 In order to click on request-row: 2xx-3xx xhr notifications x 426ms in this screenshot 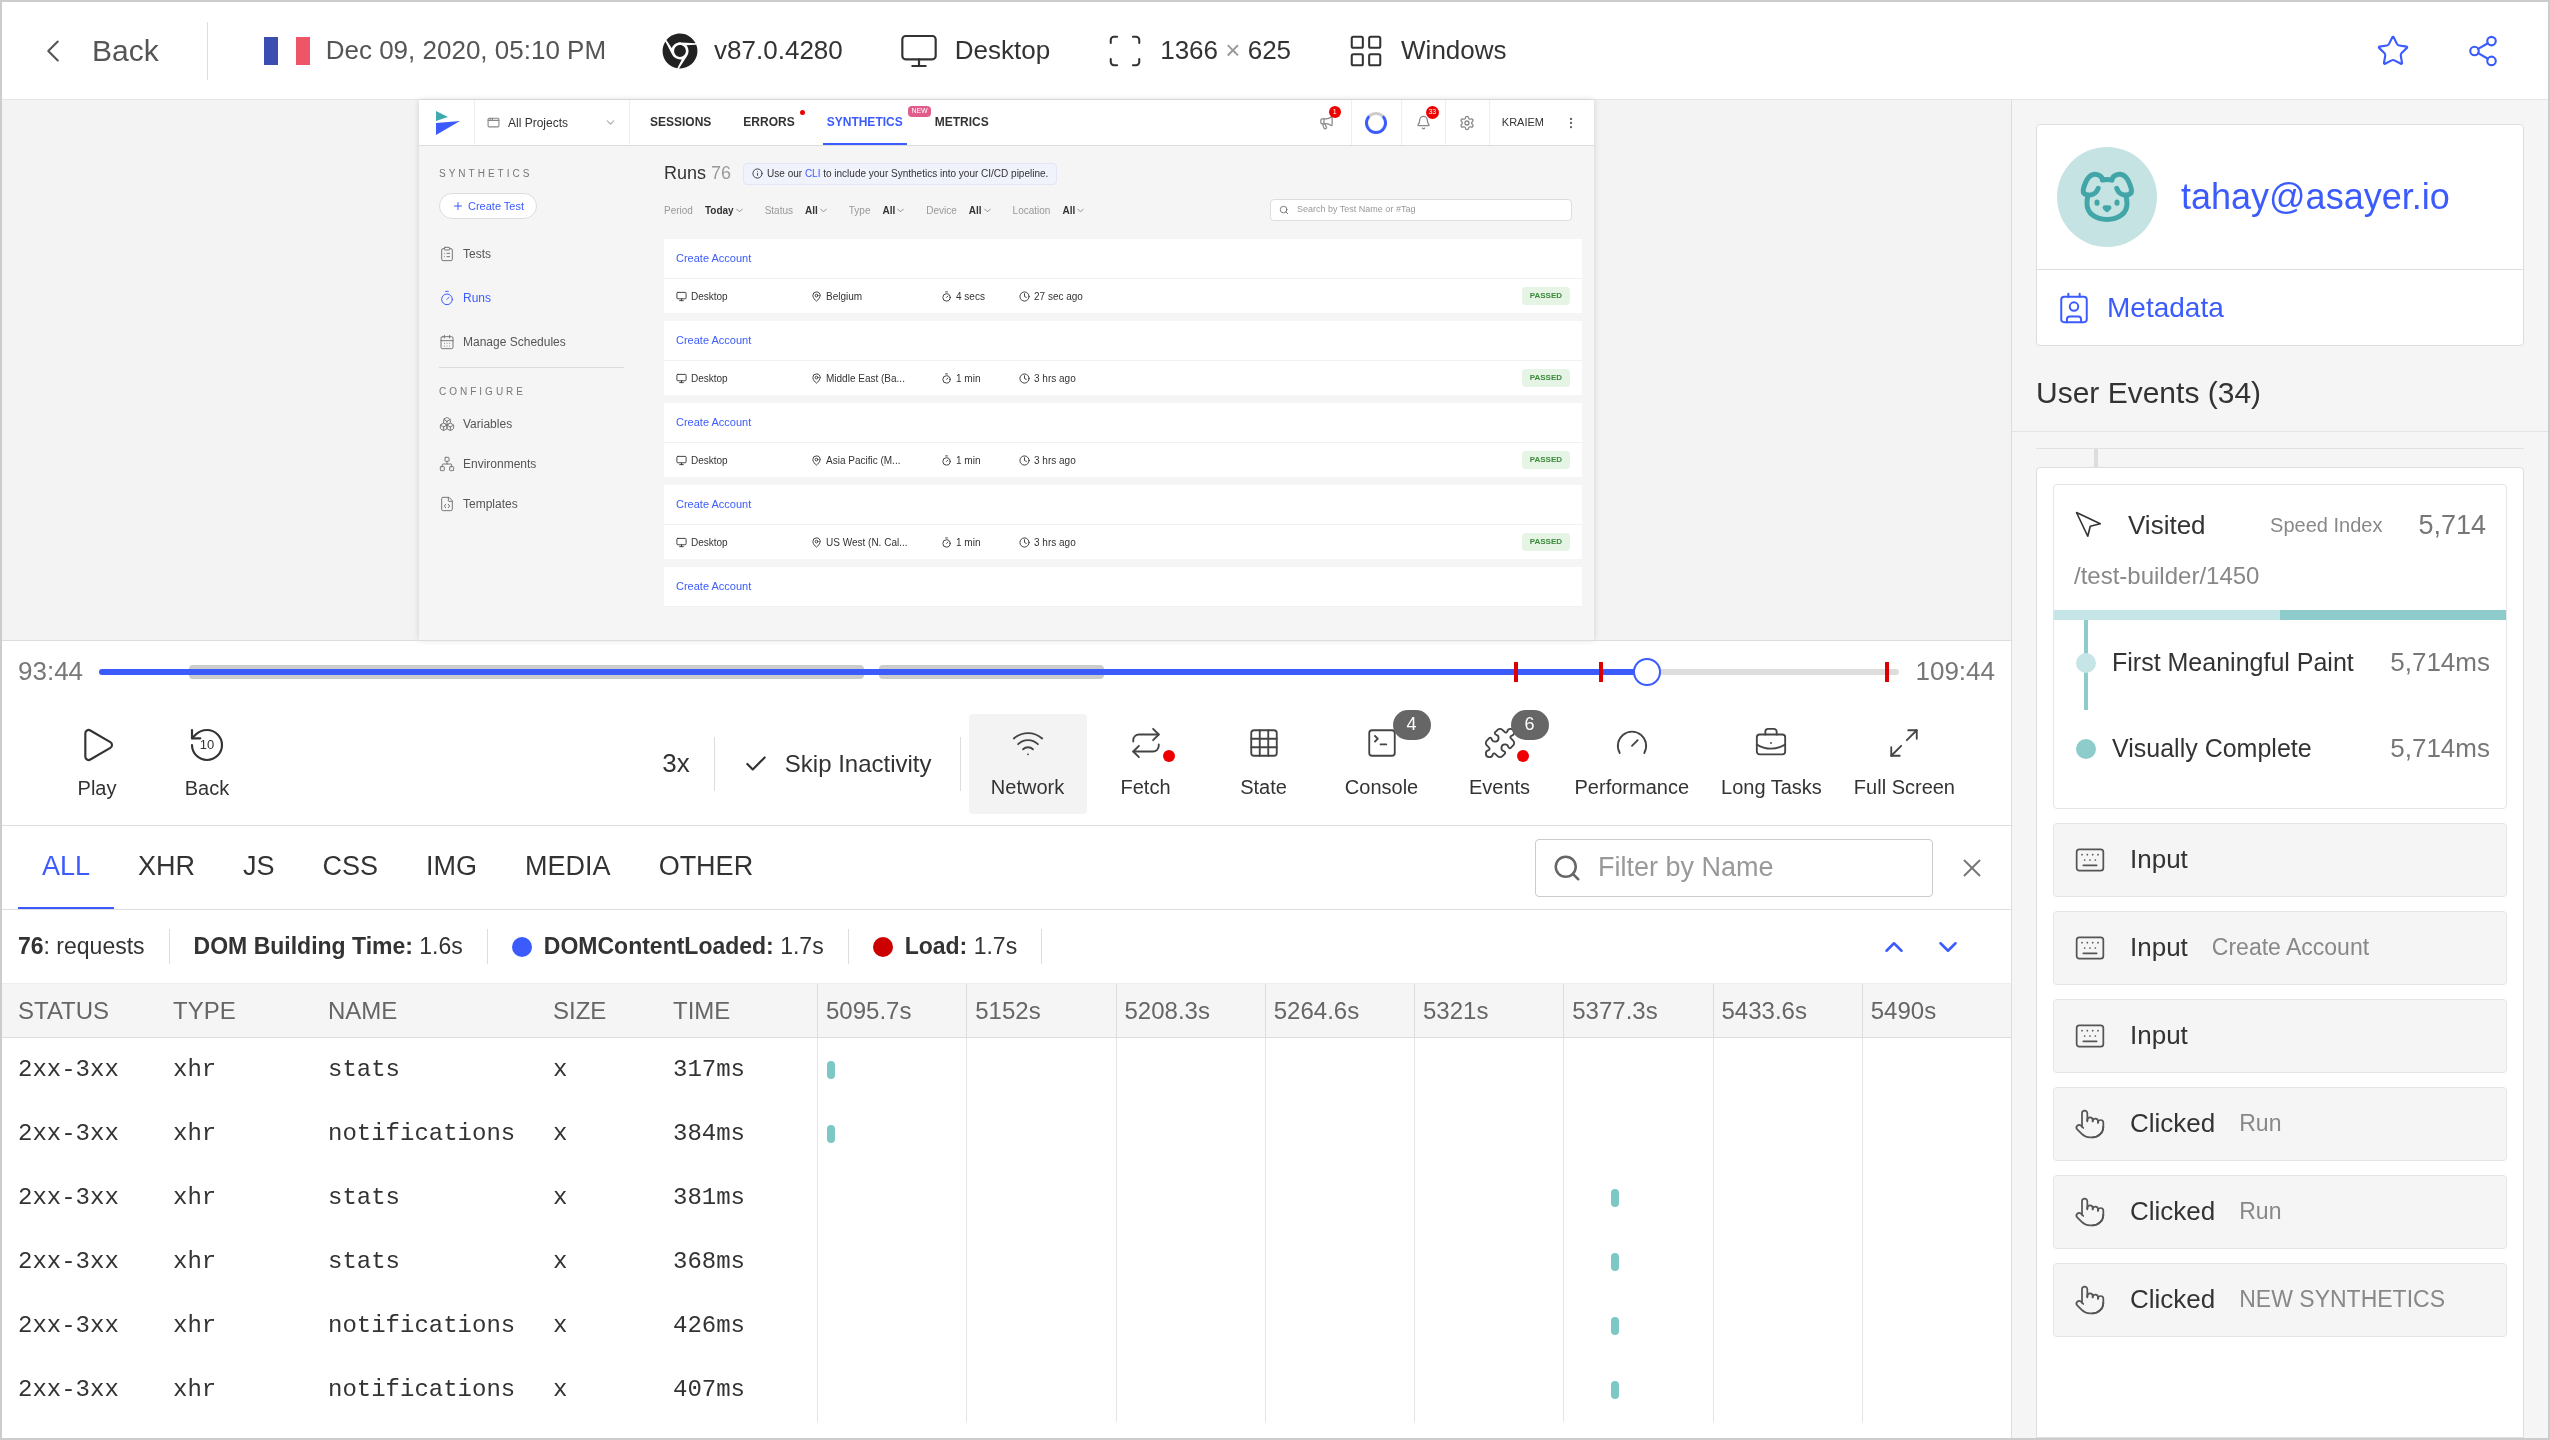, I will do `click(1006, 1326)`.